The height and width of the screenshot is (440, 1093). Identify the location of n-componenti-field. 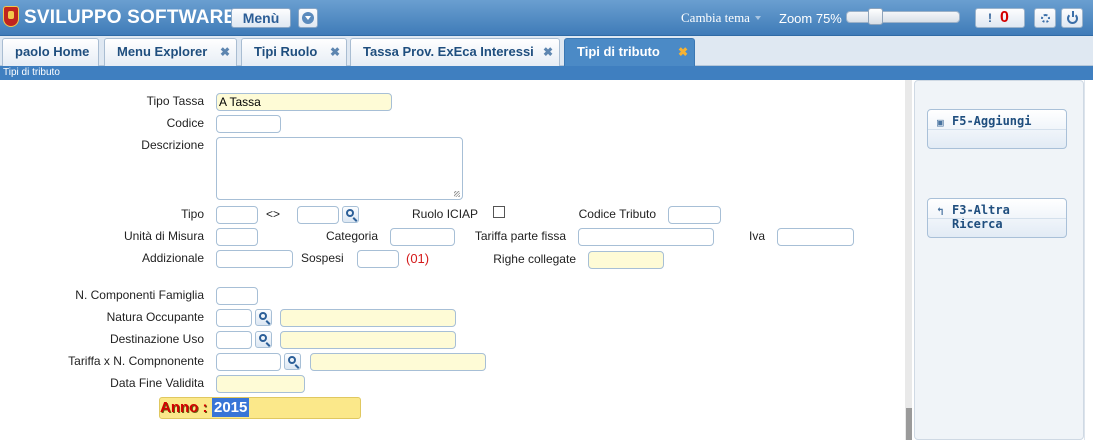
(237, 296).